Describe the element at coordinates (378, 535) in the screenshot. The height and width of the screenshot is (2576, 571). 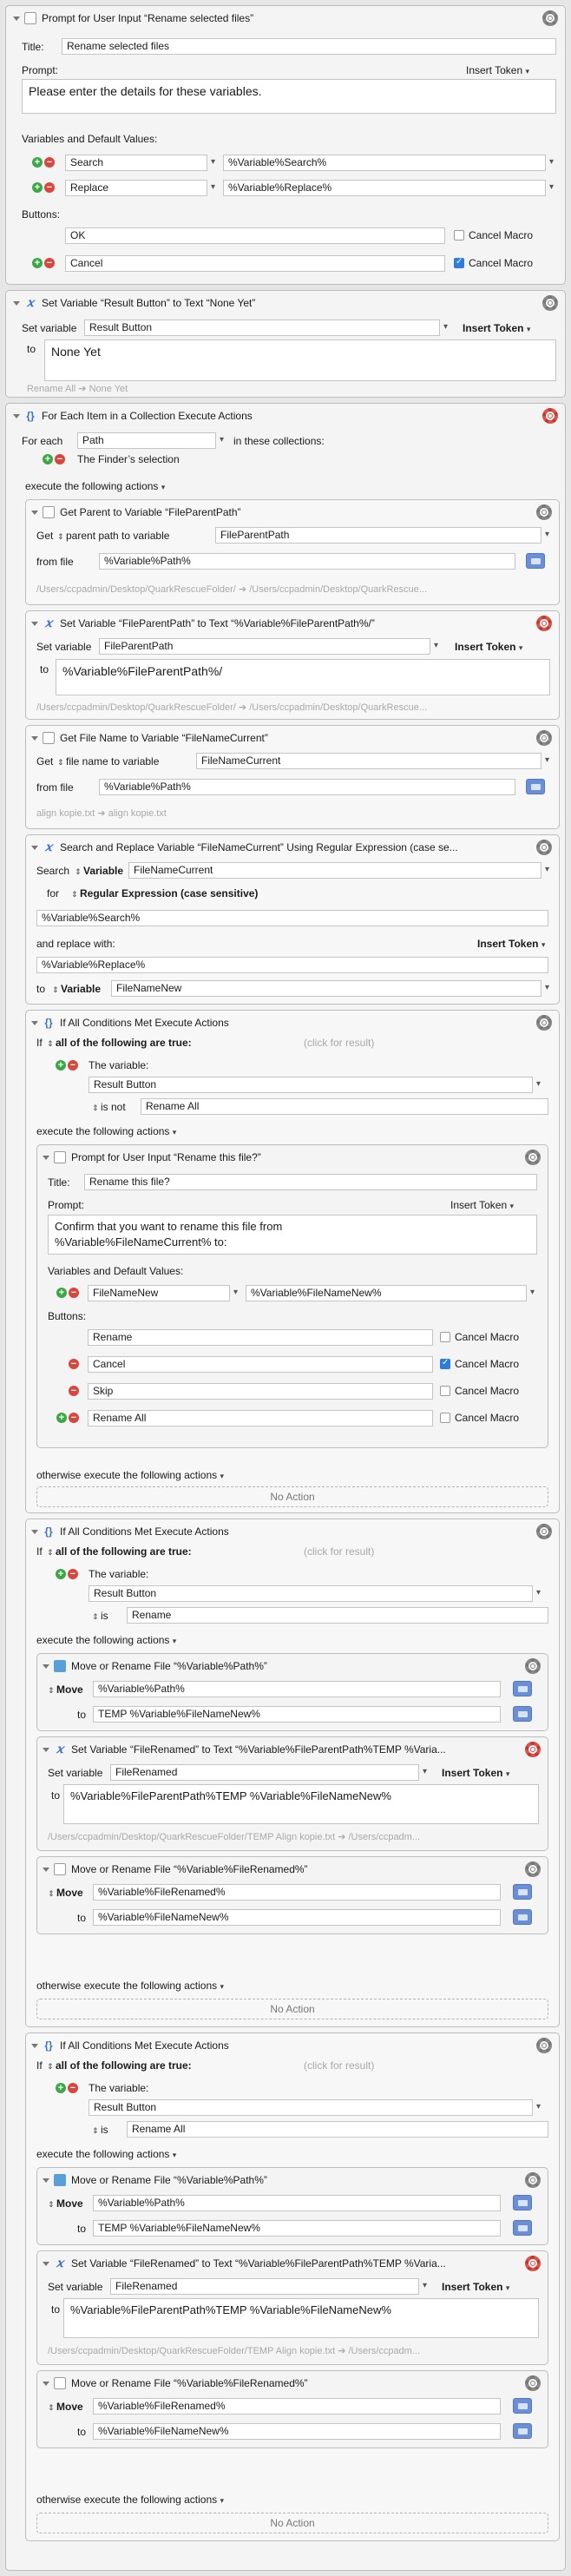
I see `variable-field: FileParentPath` at that location.